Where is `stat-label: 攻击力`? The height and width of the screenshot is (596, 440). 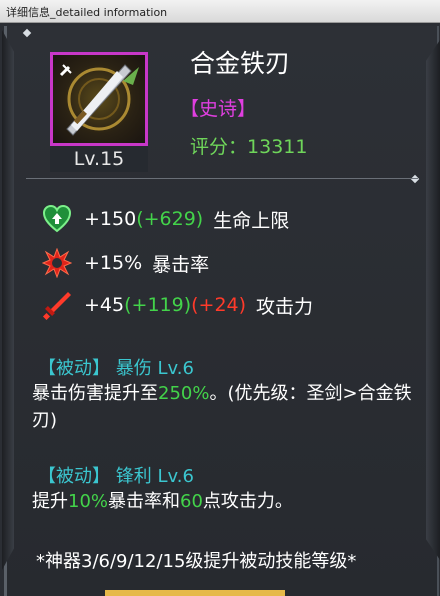 stat-label: 攻击力 is located at coordinates (285, 306).